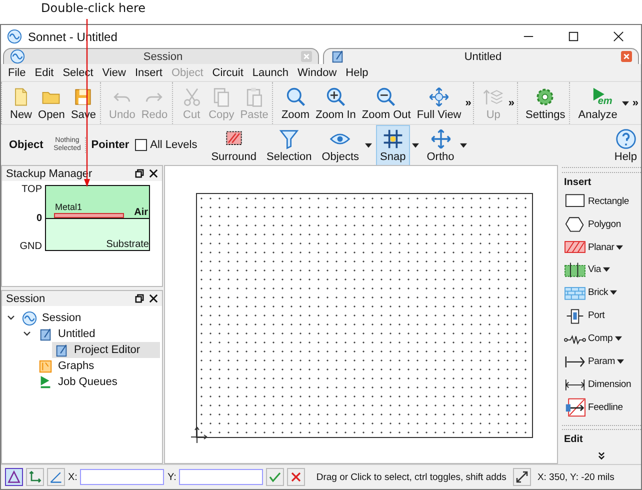  I want to click on maximize-icon, so click(573, 36).